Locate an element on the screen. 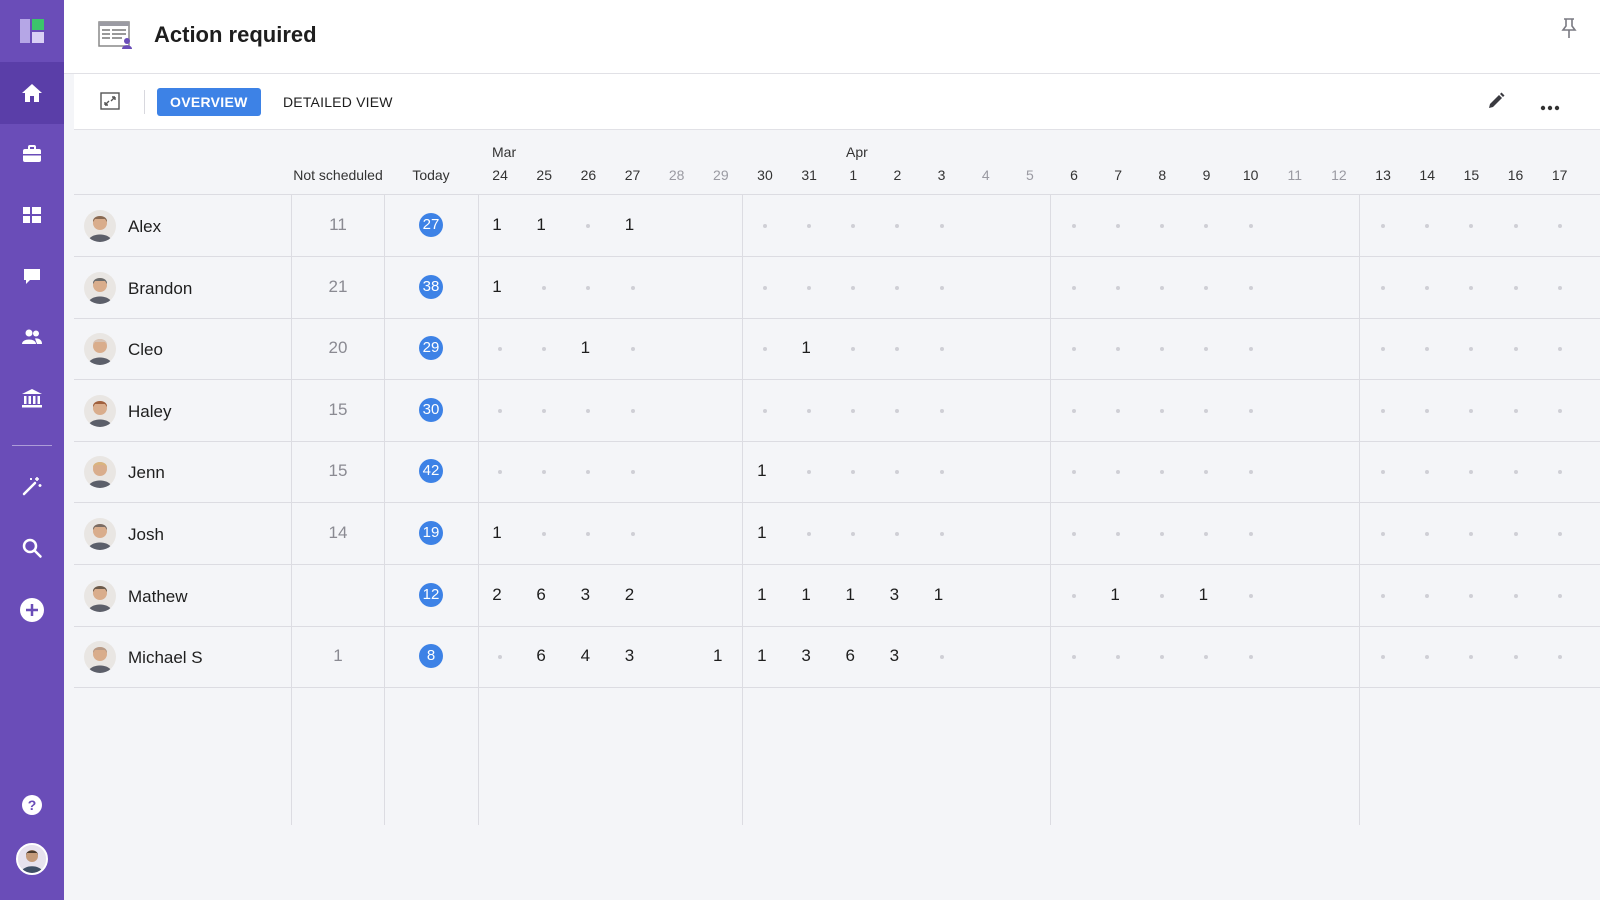 This screenshot has width=1600, height=900. bank-icon is located at coordinates (32, 398).